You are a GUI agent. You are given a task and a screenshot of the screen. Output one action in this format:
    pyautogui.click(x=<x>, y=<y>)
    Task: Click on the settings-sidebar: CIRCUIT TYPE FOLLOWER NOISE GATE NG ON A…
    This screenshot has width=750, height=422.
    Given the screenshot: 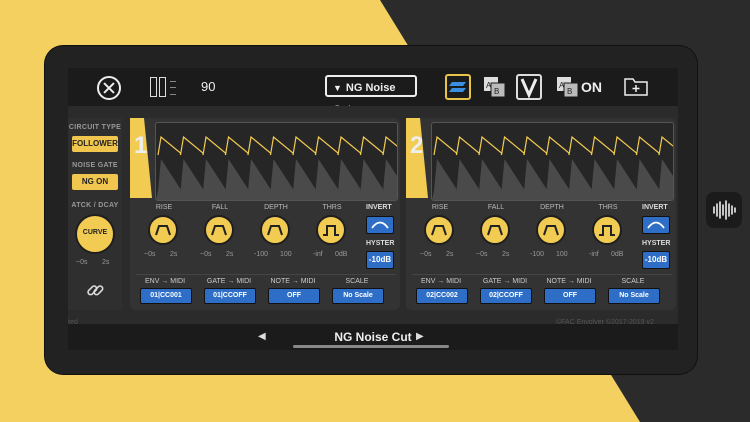 What is the action you would take?
    pyautogui.click(x=95, y=214)
    